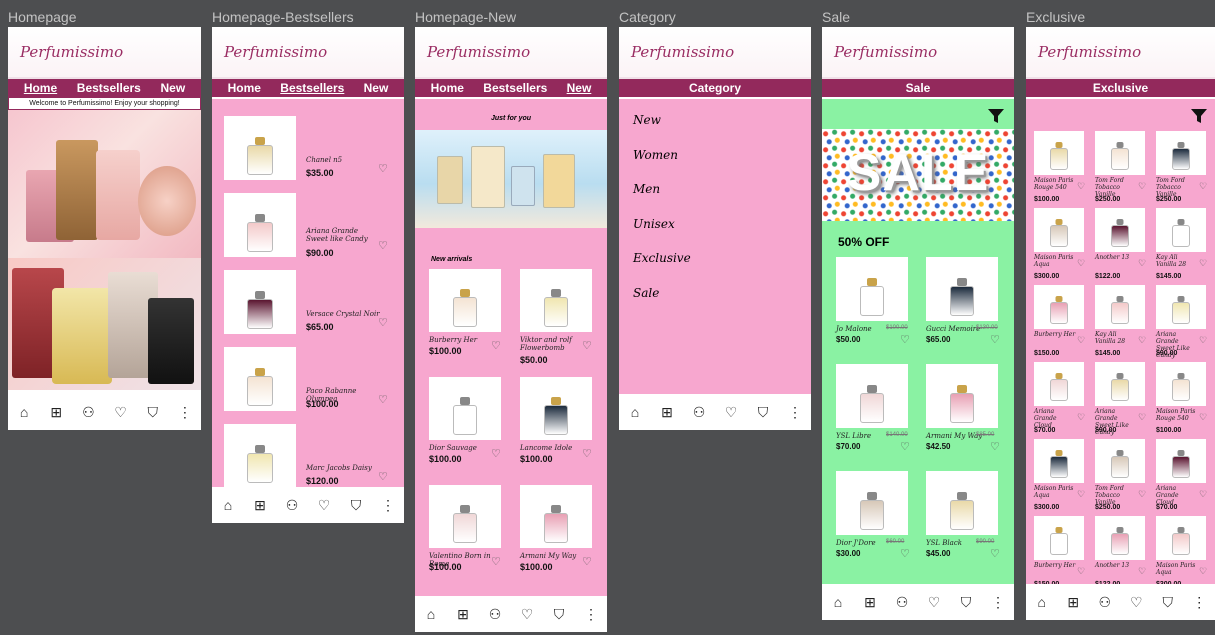  I want to click on product-row: Ariana Grande Sweet like Candy $90.00 ♡, so click(309, 225).